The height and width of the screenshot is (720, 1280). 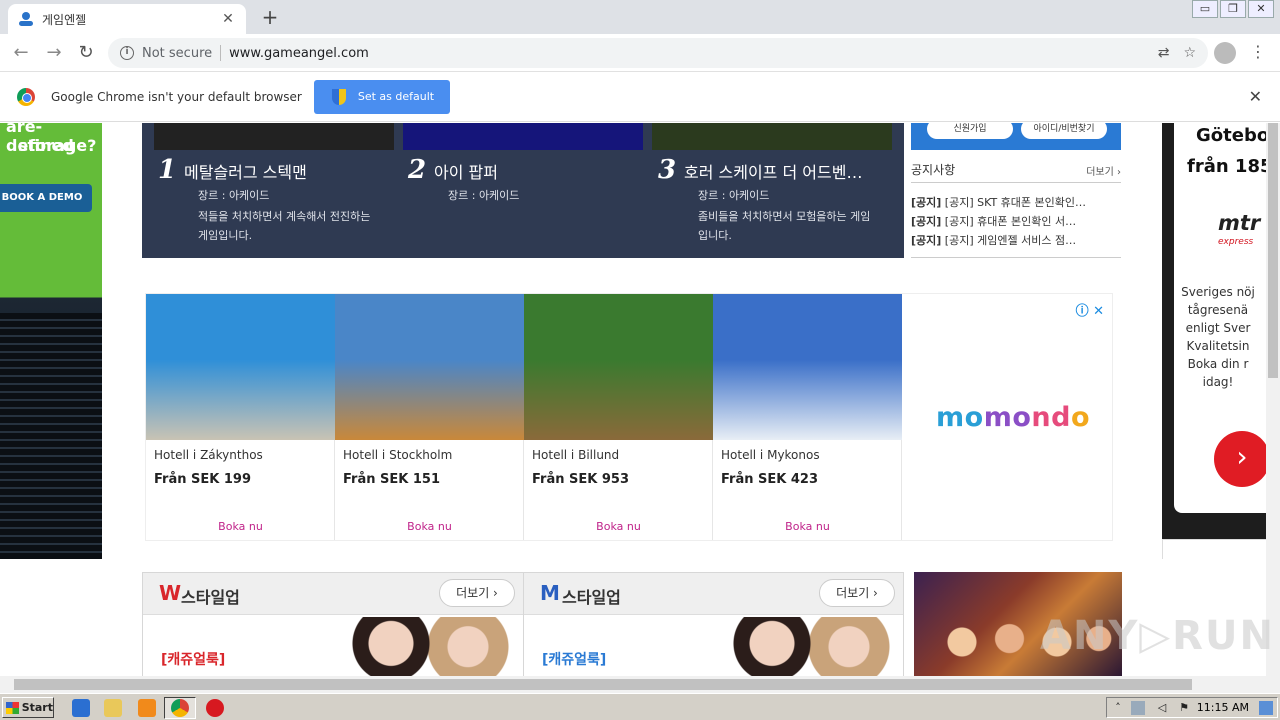 What do you see at coordinates (1273, 399) in the screenshot?
I see `vertical-scrollbar` at bounding box center [1273, 399].